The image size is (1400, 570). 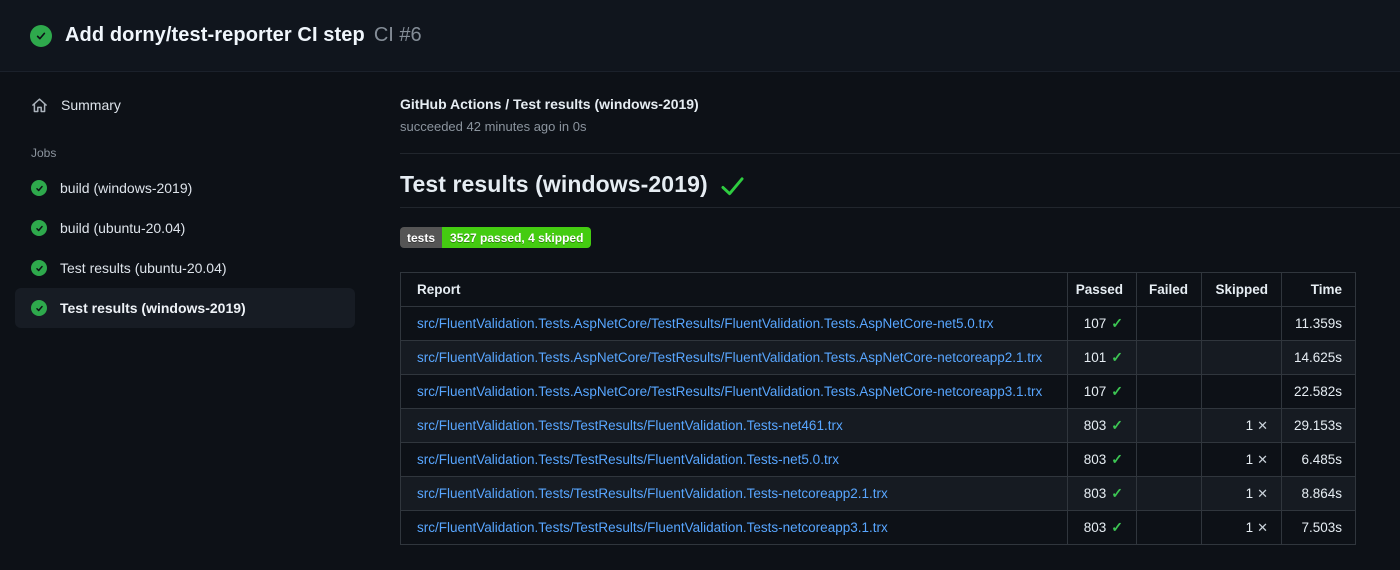 I want to click on job-label: Test results (ubuntu-20.04), so click(x=143, y=268).